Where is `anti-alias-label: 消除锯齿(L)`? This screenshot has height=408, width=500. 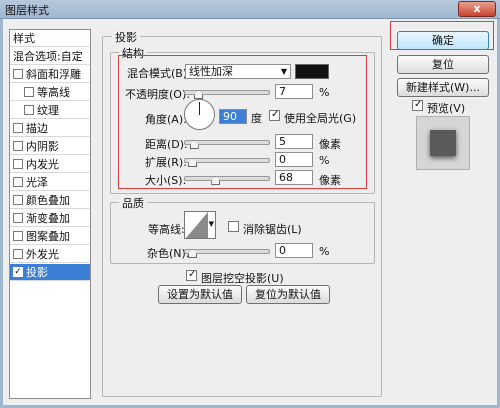
anti-alias-label: 消除锯齿(L) is located at coordinates (272, 229).